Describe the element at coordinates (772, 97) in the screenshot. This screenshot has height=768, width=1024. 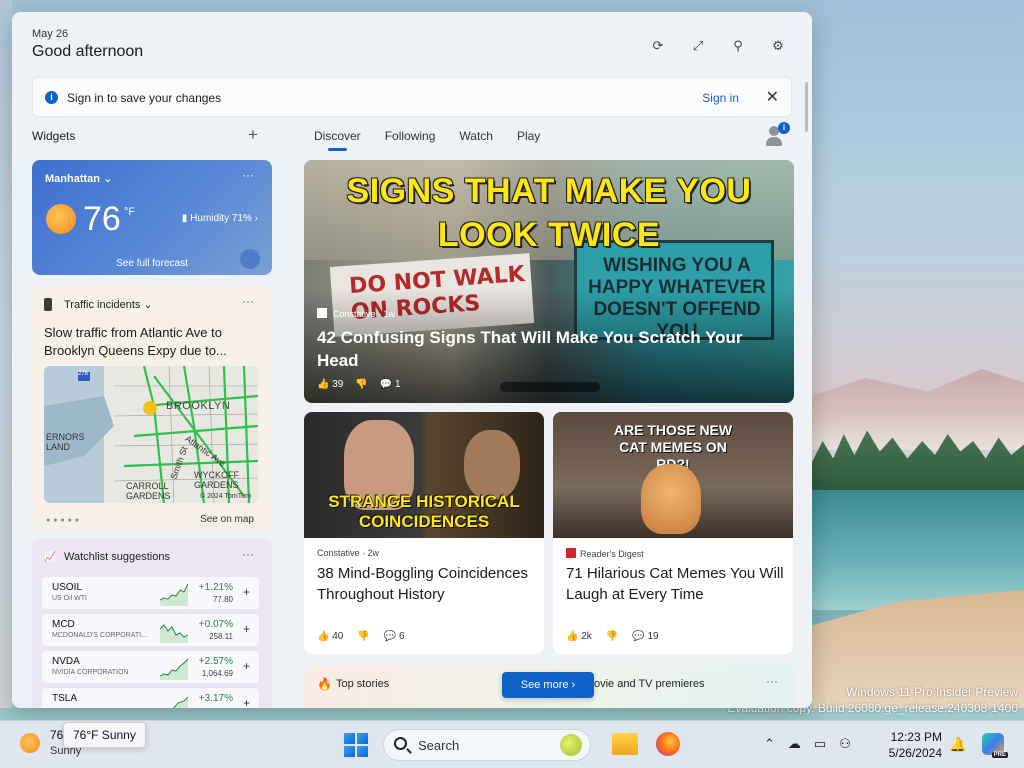
I see `close-icon: ✕` at that location.